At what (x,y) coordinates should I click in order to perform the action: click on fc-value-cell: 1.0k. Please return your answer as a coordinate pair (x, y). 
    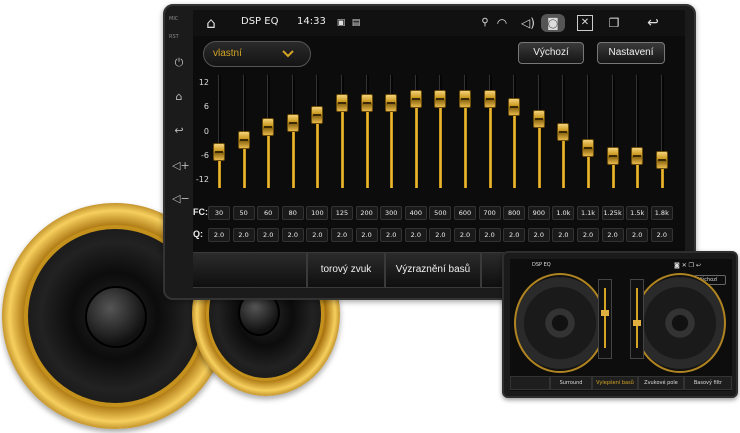
    Looking at the image, I should click on (563, 213).